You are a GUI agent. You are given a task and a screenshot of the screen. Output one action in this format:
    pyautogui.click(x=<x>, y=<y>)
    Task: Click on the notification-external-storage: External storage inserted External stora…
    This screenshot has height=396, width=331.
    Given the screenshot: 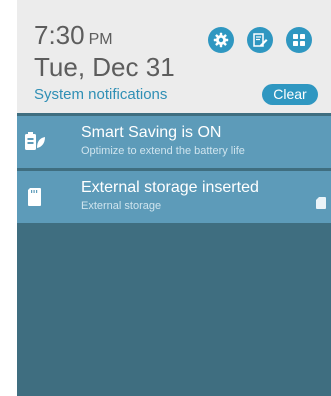 What is the action you would take?
    pyautogui.click(x=174, y=197)
    